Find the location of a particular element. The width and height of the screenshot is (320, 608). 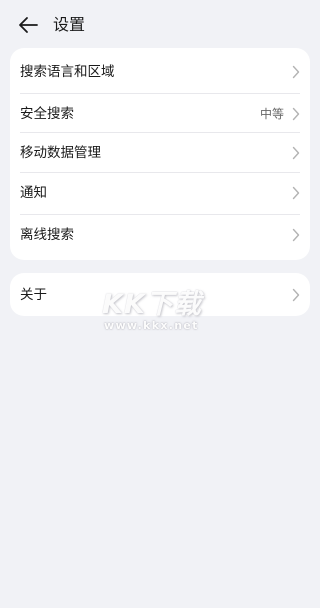

page-title: 设置 is located at coordinates (69, 24).